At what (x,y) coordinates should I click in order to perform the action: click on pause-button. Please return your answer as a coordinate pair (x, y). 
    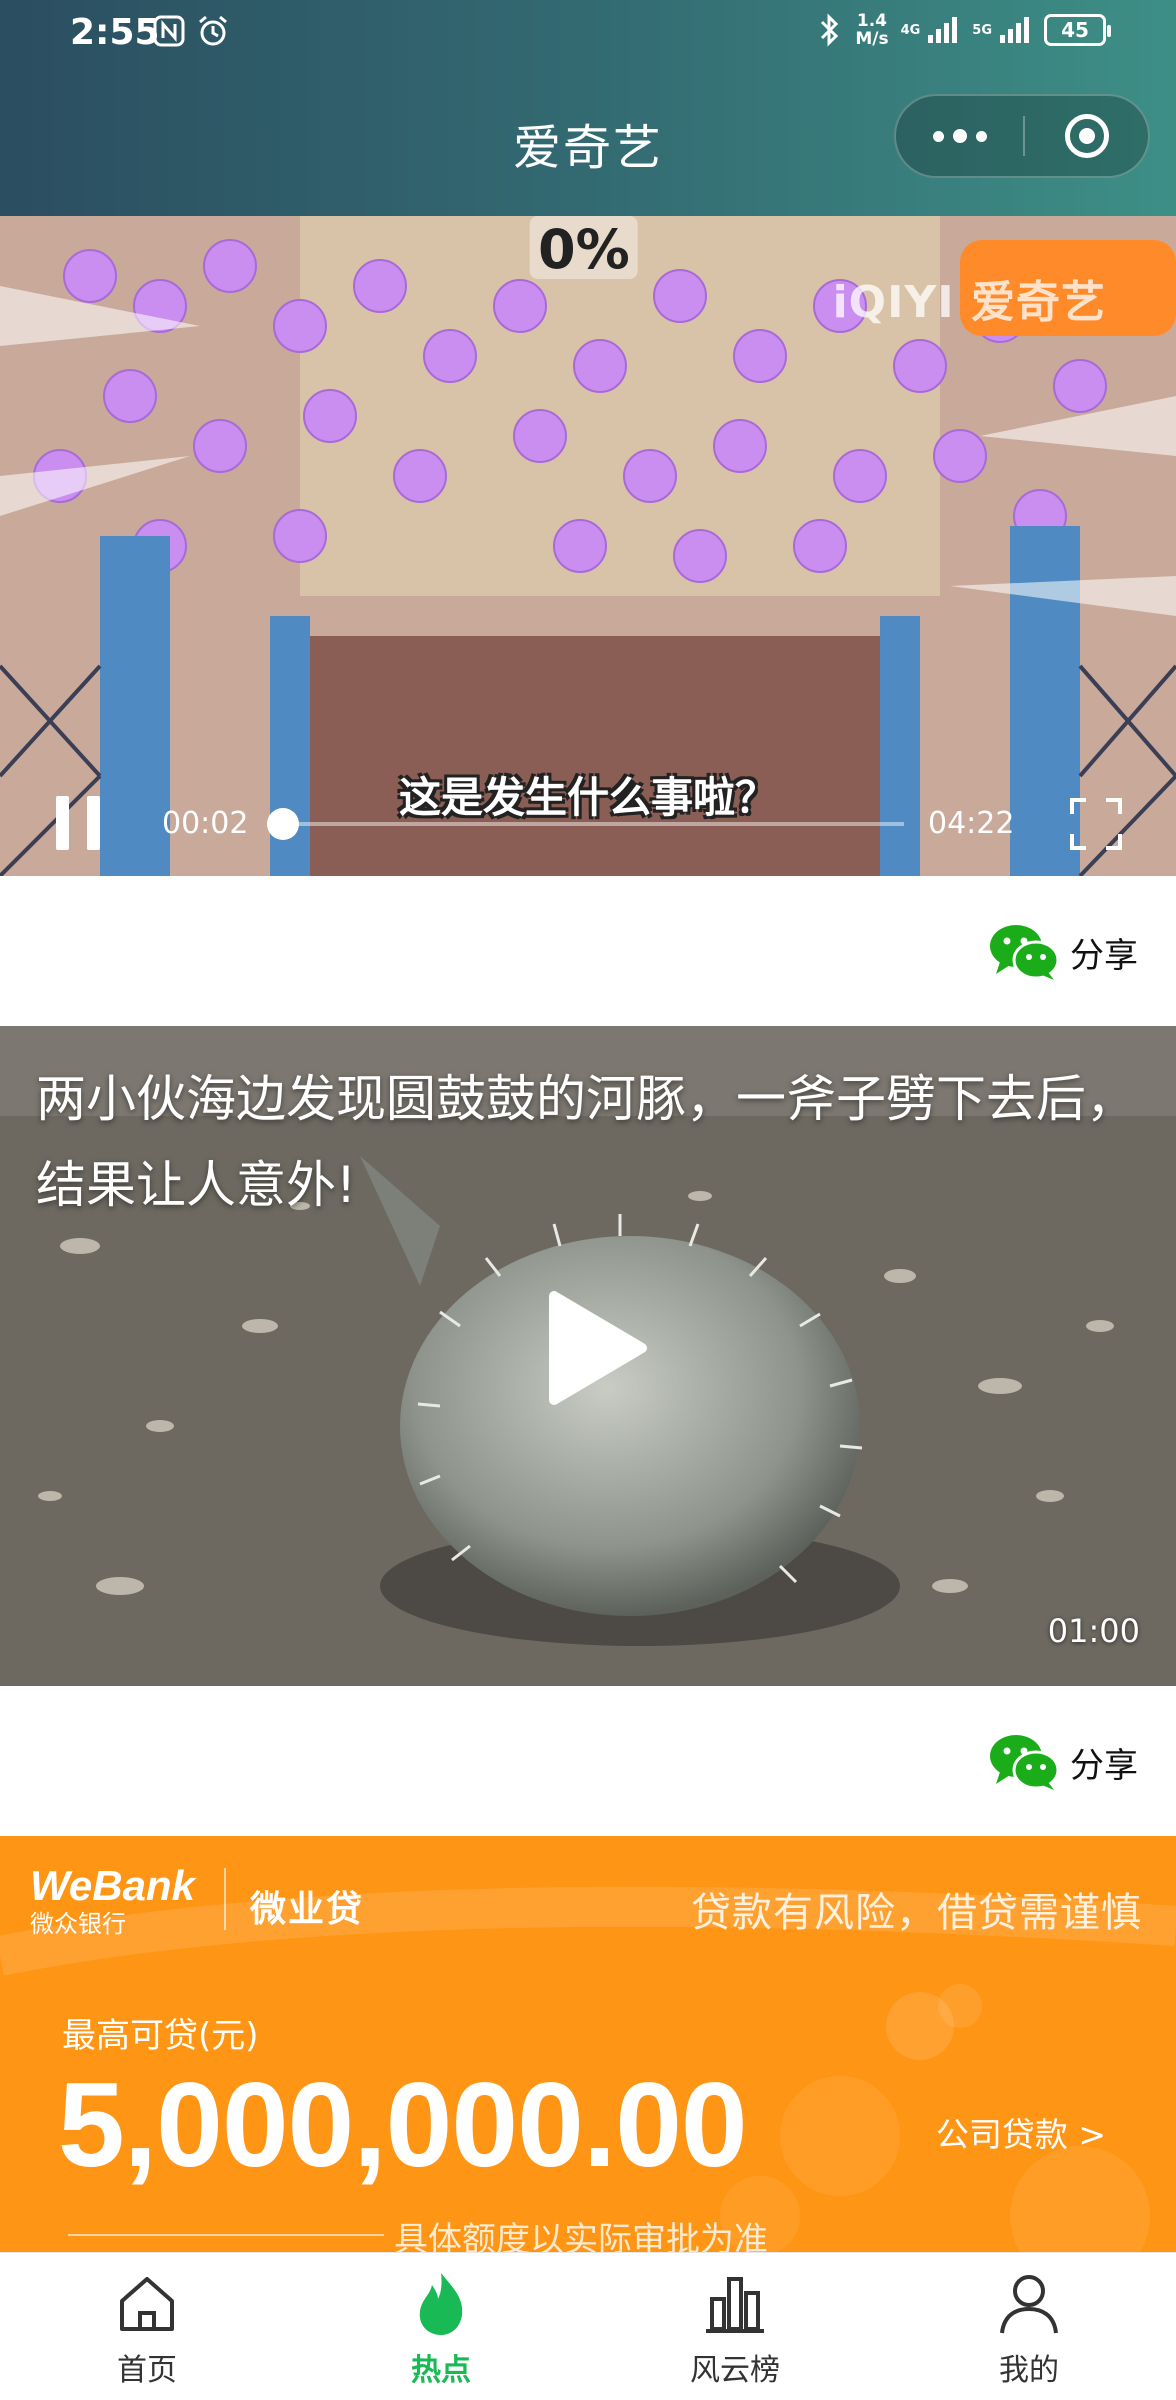
    Looking at the image, I should click on (78, 823).